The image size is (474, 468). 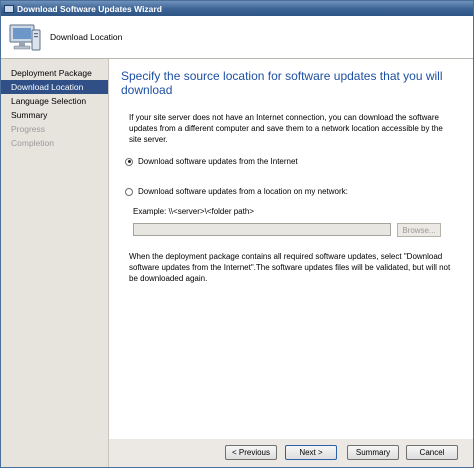 What do you see at coordinates (54, 87) in the screenshot?
I see `step-download-location: Download Location` at bounding box center [54, 87].